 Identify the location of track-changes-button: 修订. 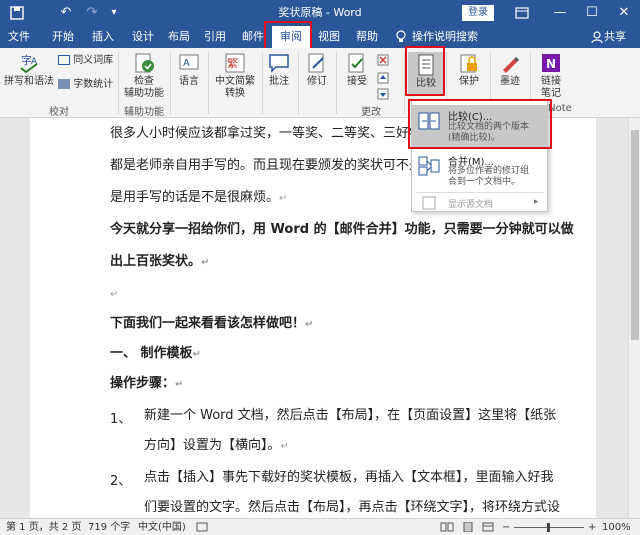
(317, 70).